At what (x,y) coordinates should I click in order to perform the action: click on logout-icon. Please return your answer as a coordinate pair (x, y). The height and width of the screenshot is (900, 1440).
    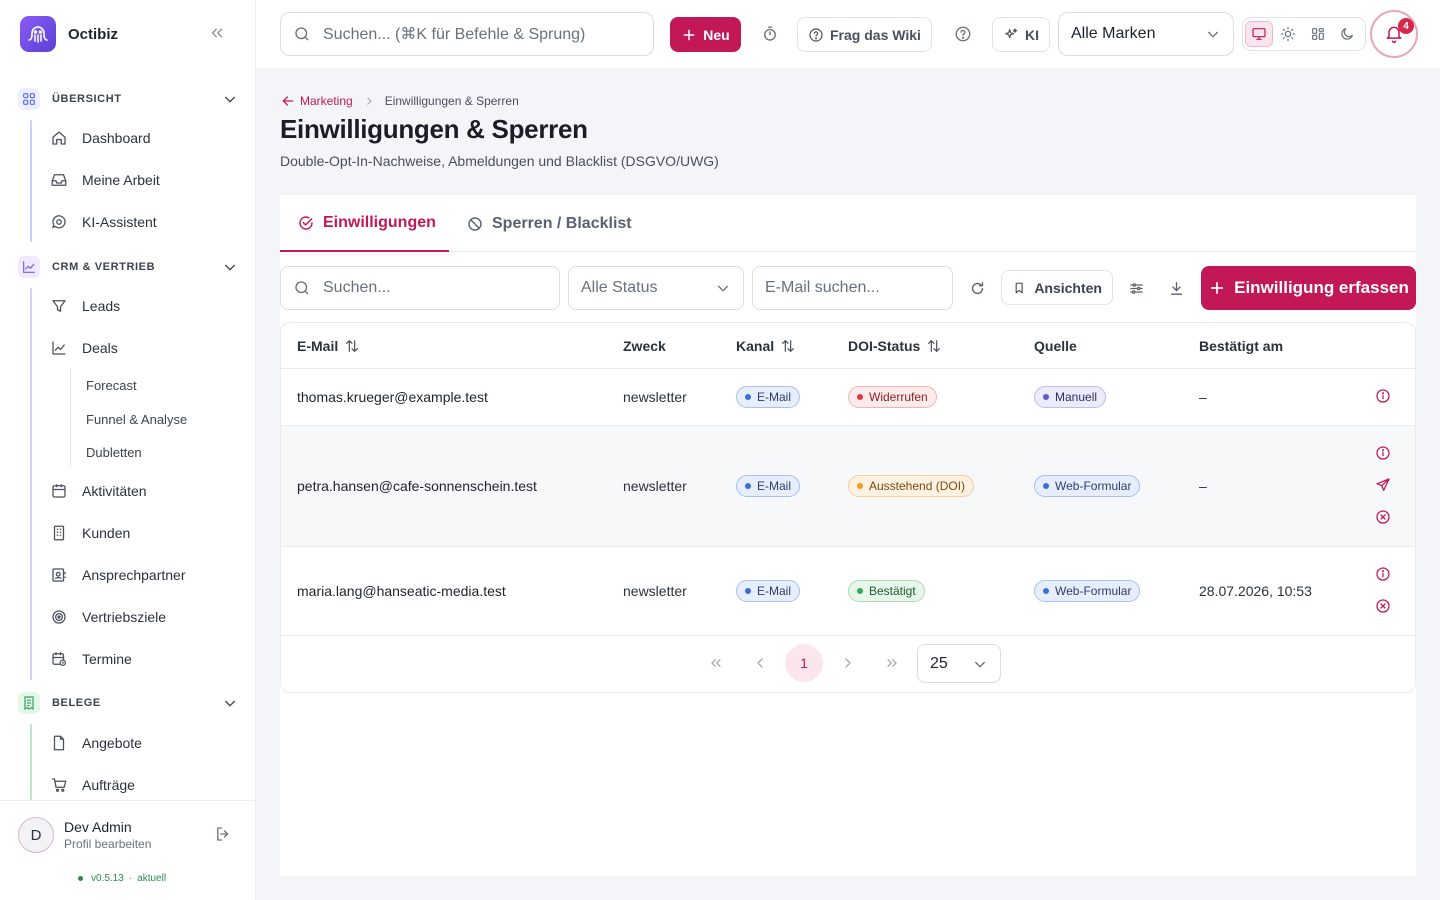
    Looking at the image, I should click on (223, 834).